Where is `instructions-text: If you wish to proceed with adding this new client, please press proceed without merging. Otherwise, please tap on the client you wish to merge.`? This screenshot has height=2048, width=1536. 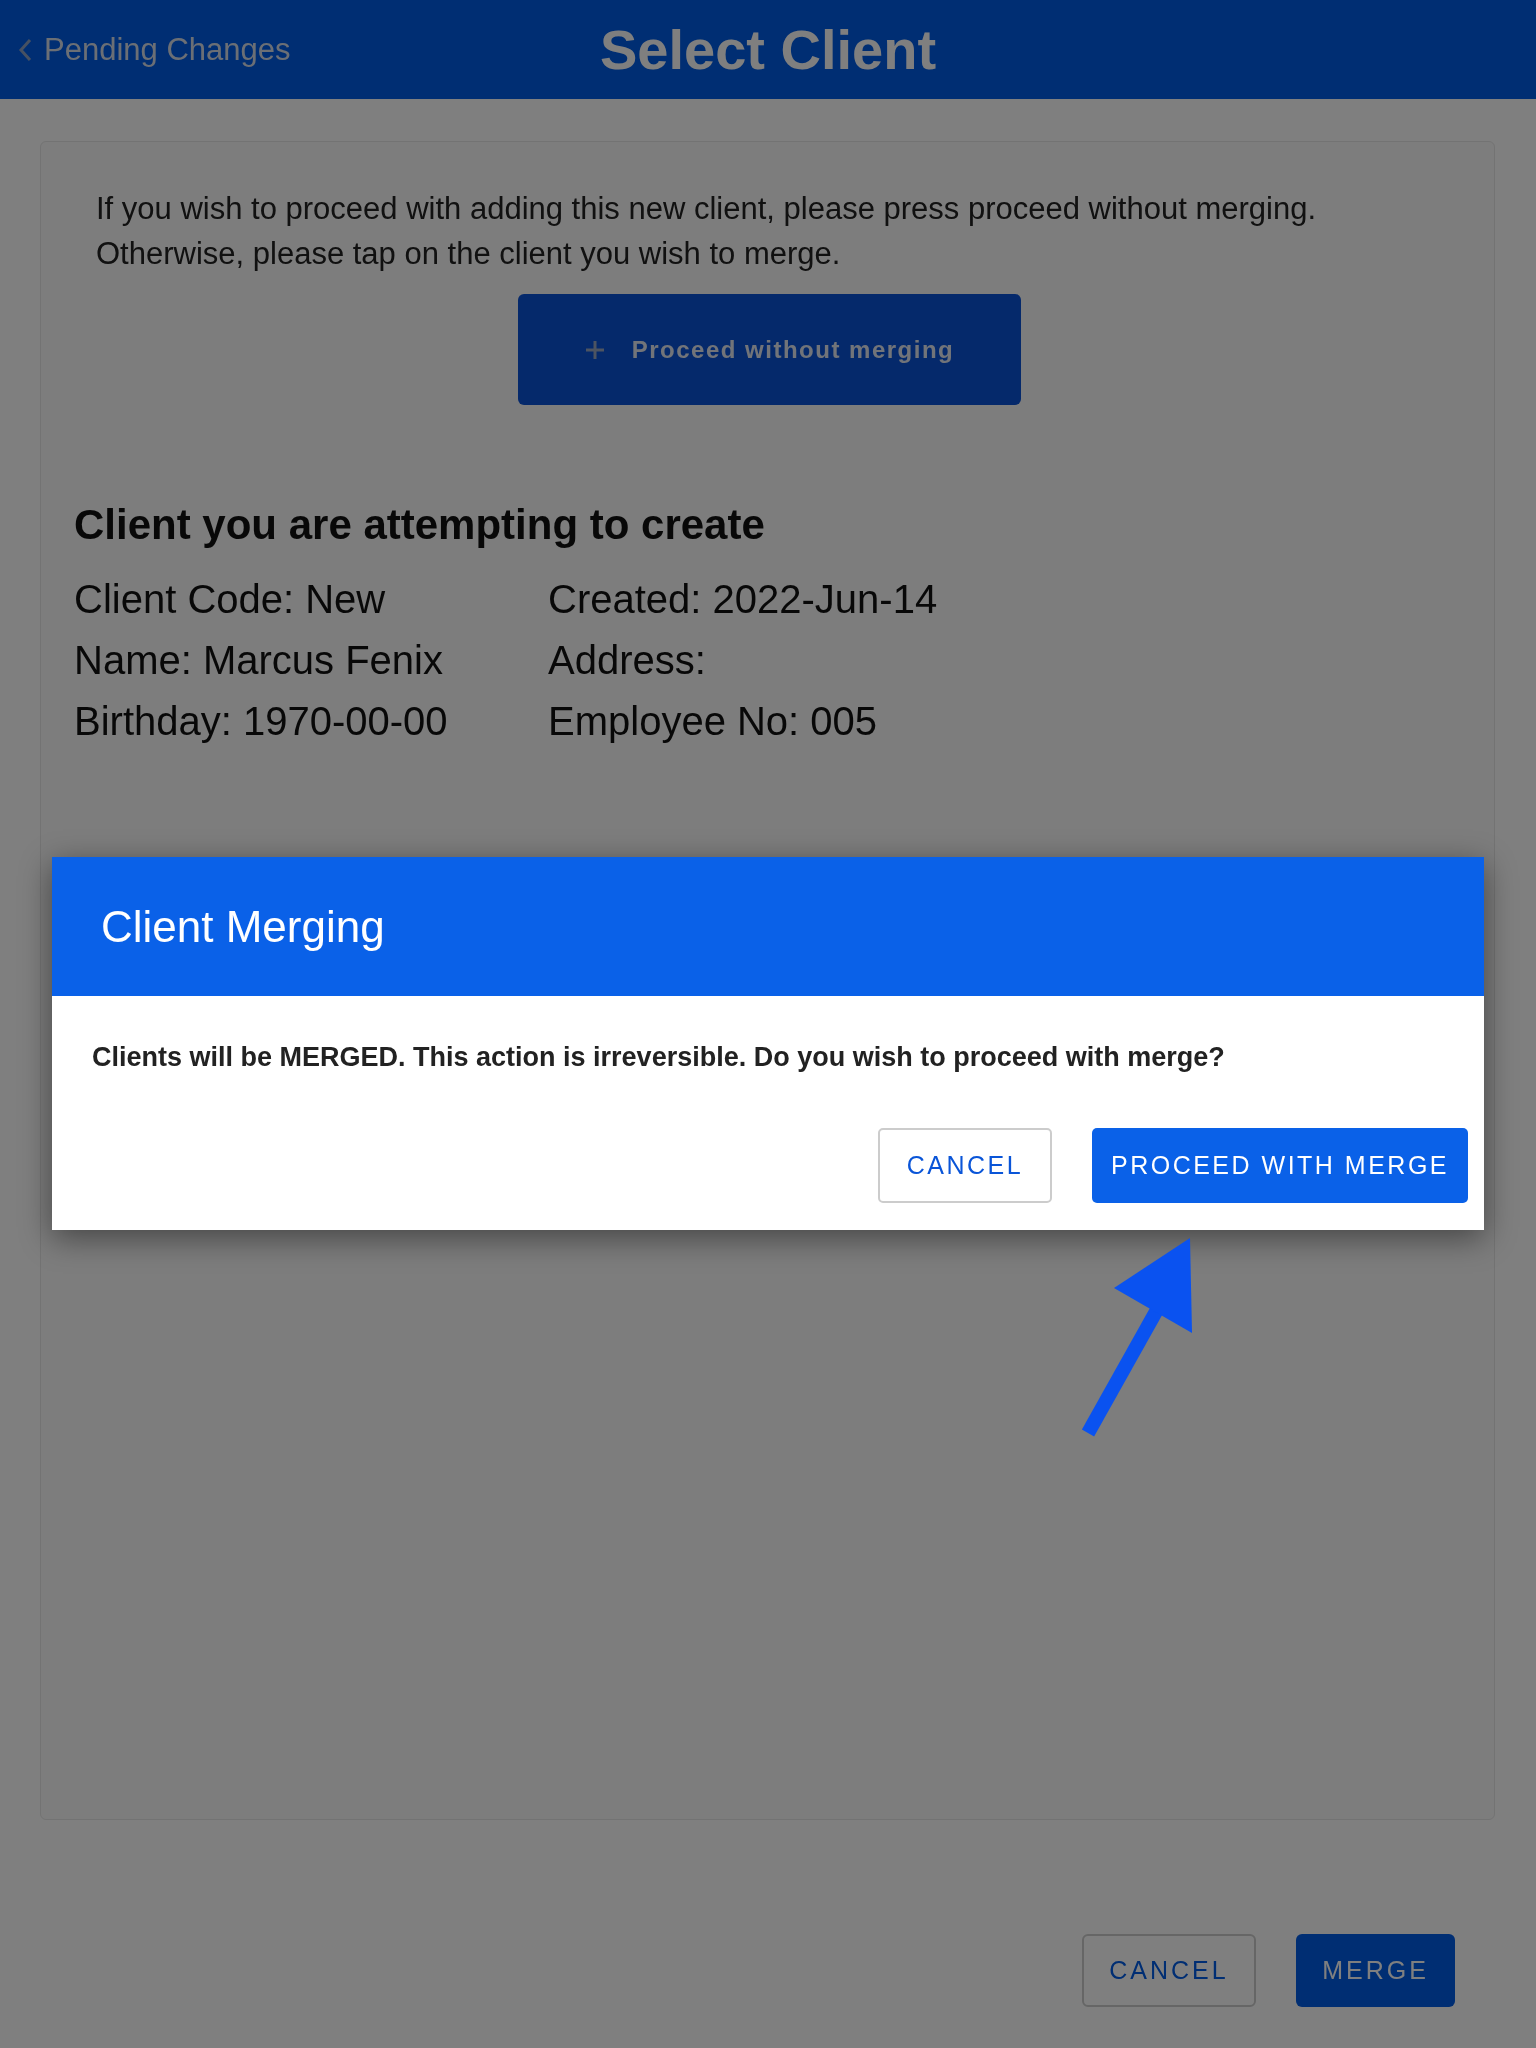
instructions-text: If you wish to proceed with adding this new client, please press proceed without merging. Otherwise, please tap on the client you wish to merge. is located at coordinates (706, 231).